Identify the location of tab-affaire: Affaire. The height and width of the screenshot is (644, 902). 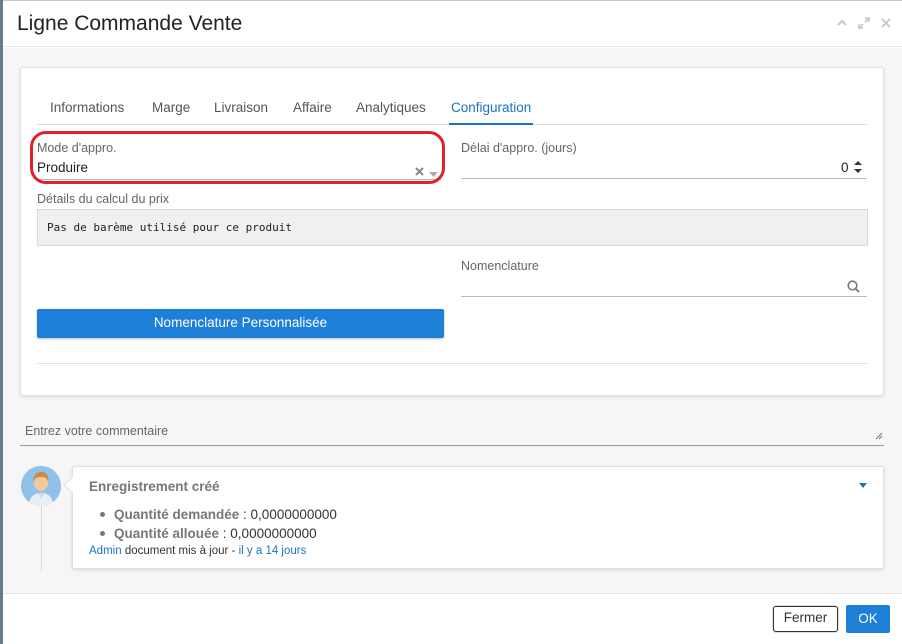
(312, 109).